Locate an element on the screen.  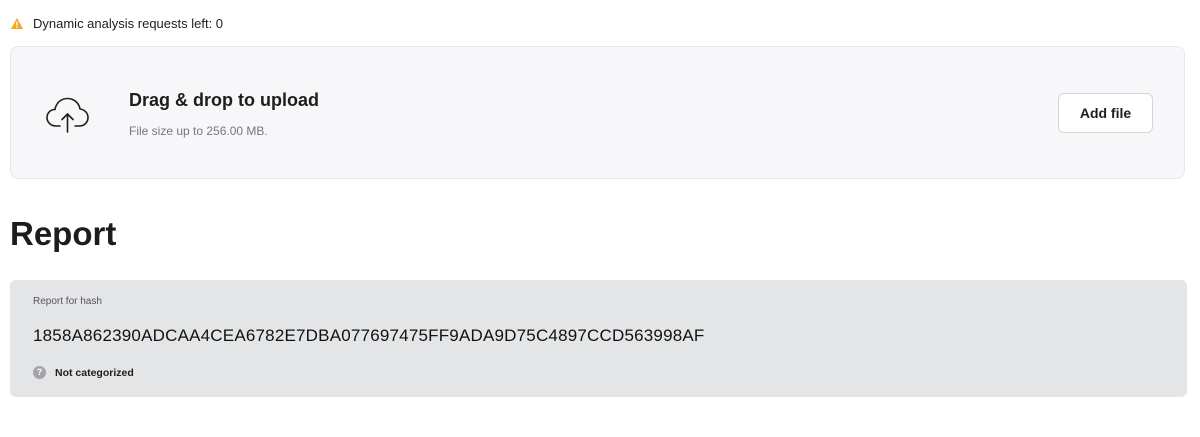
report-heading: Report is located at coordinates (63, 233).